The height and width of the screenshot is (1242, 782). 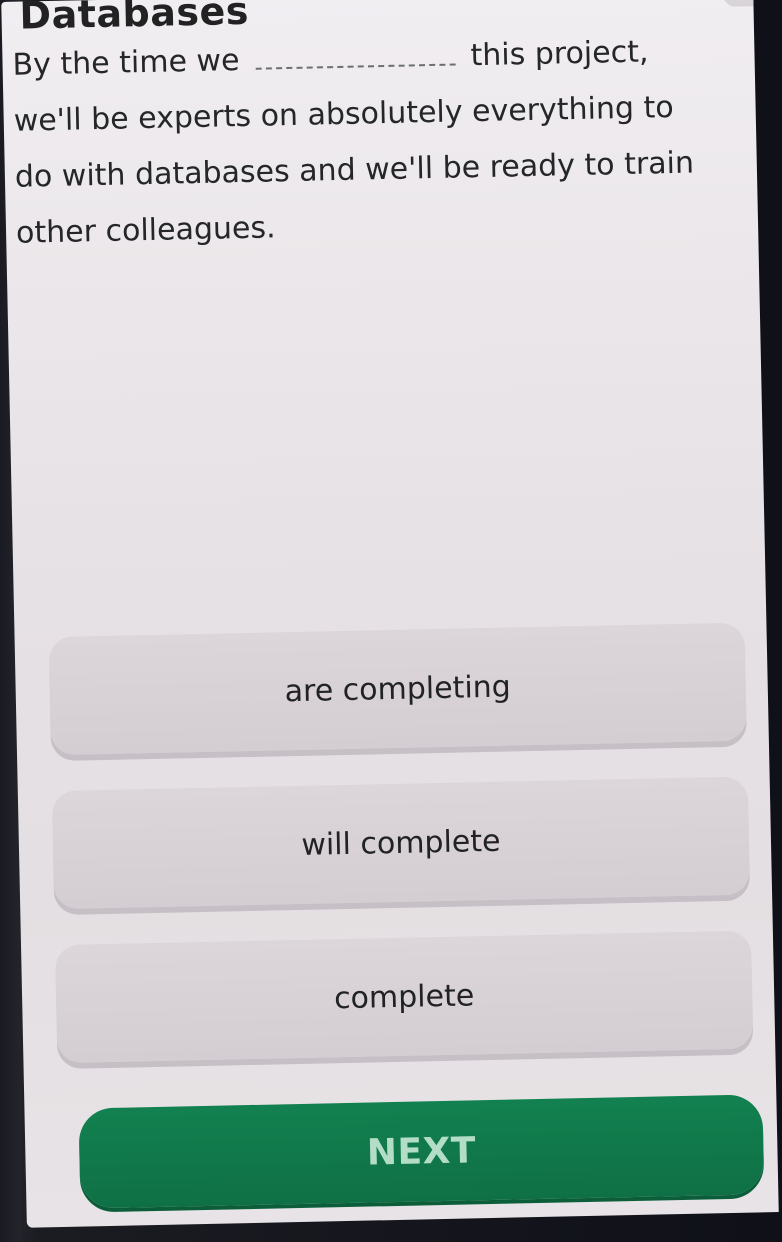 I want to click on option-will-complete: will complete, so click(x=401, y=843).